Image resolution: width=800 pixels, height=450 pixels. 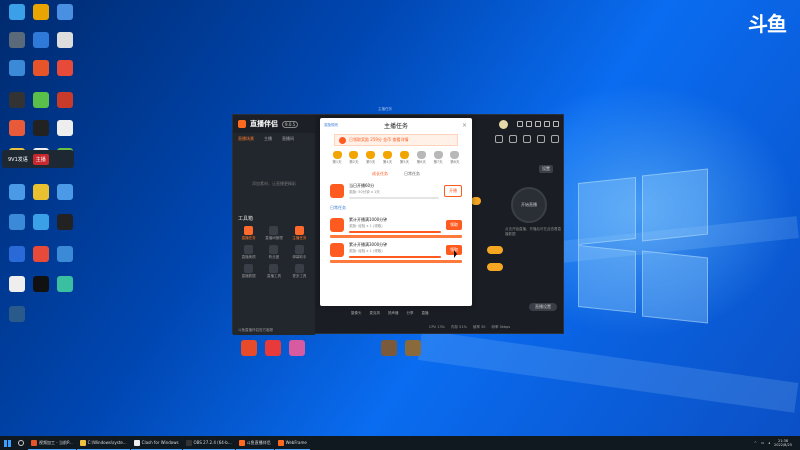 I want to click on tool-item: 直播工具, so click(x=273, y=271).